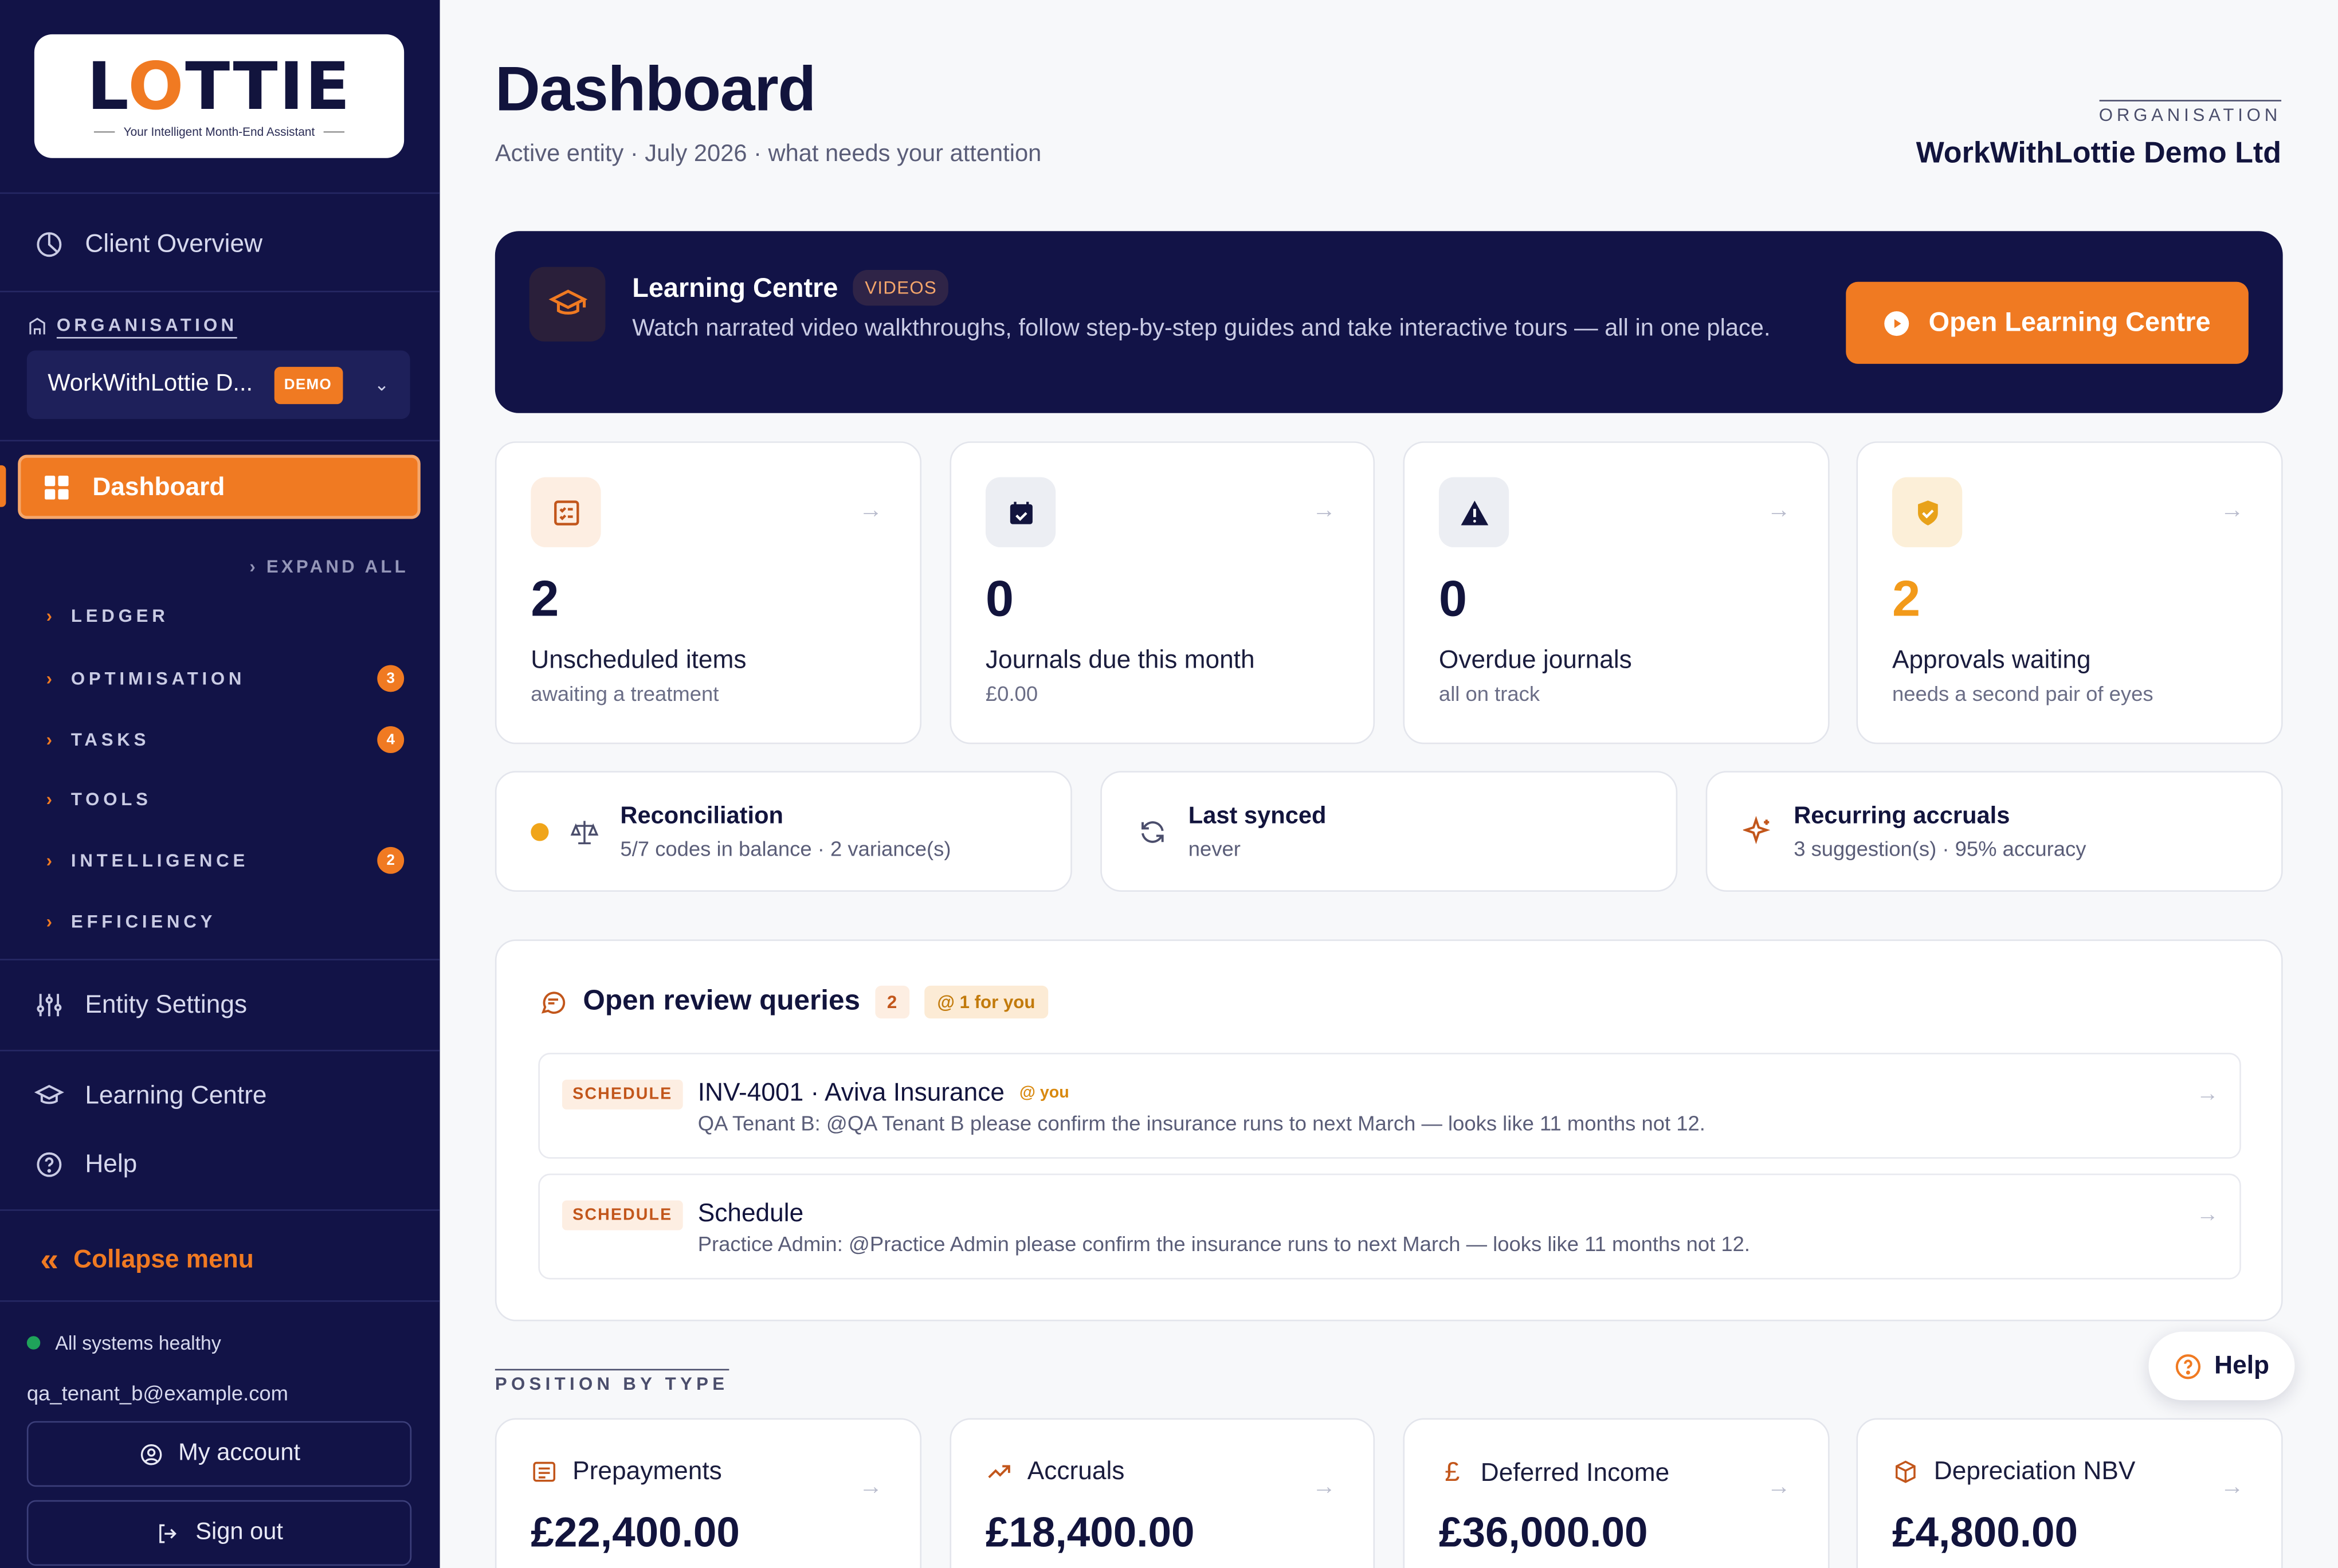 Image resolution: width=2338 pixels, height=1568 pixels. What do you see at coordinates (1489, 693) in the screenshot?
I see `stat-subtext: all on track` at bounding box center [1489, 693].